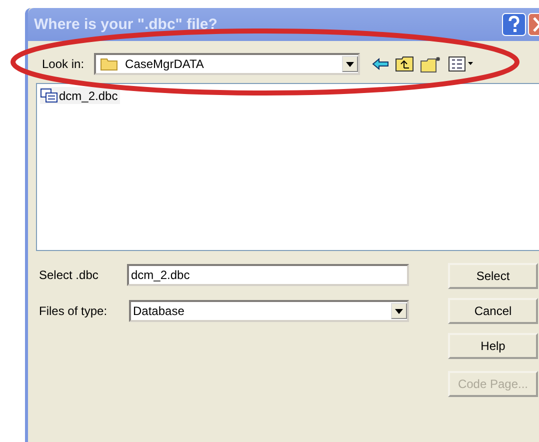  I want to click on file-type-dropdown: Database, so click(269, 311).